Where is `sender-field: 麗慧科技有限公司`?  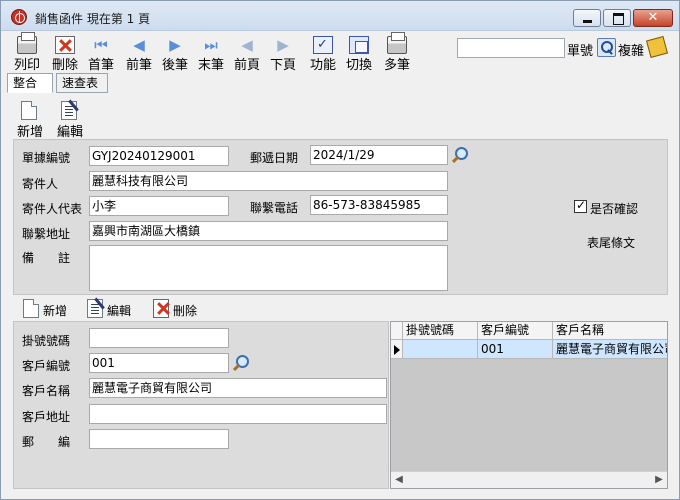 sender-field: 麗慧科技有限公司 is located at coordinates (268, 181).